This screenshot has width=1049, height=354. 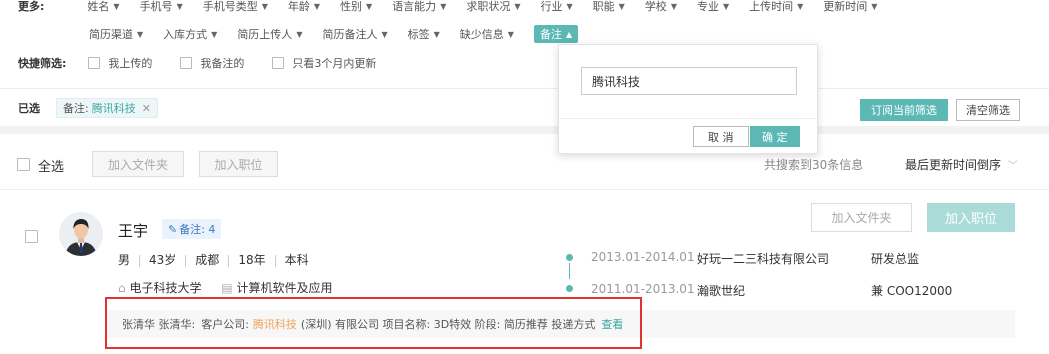 I want to click on filter-resume-channel: 简历渠道 ▼, so click(x=116, y=34).